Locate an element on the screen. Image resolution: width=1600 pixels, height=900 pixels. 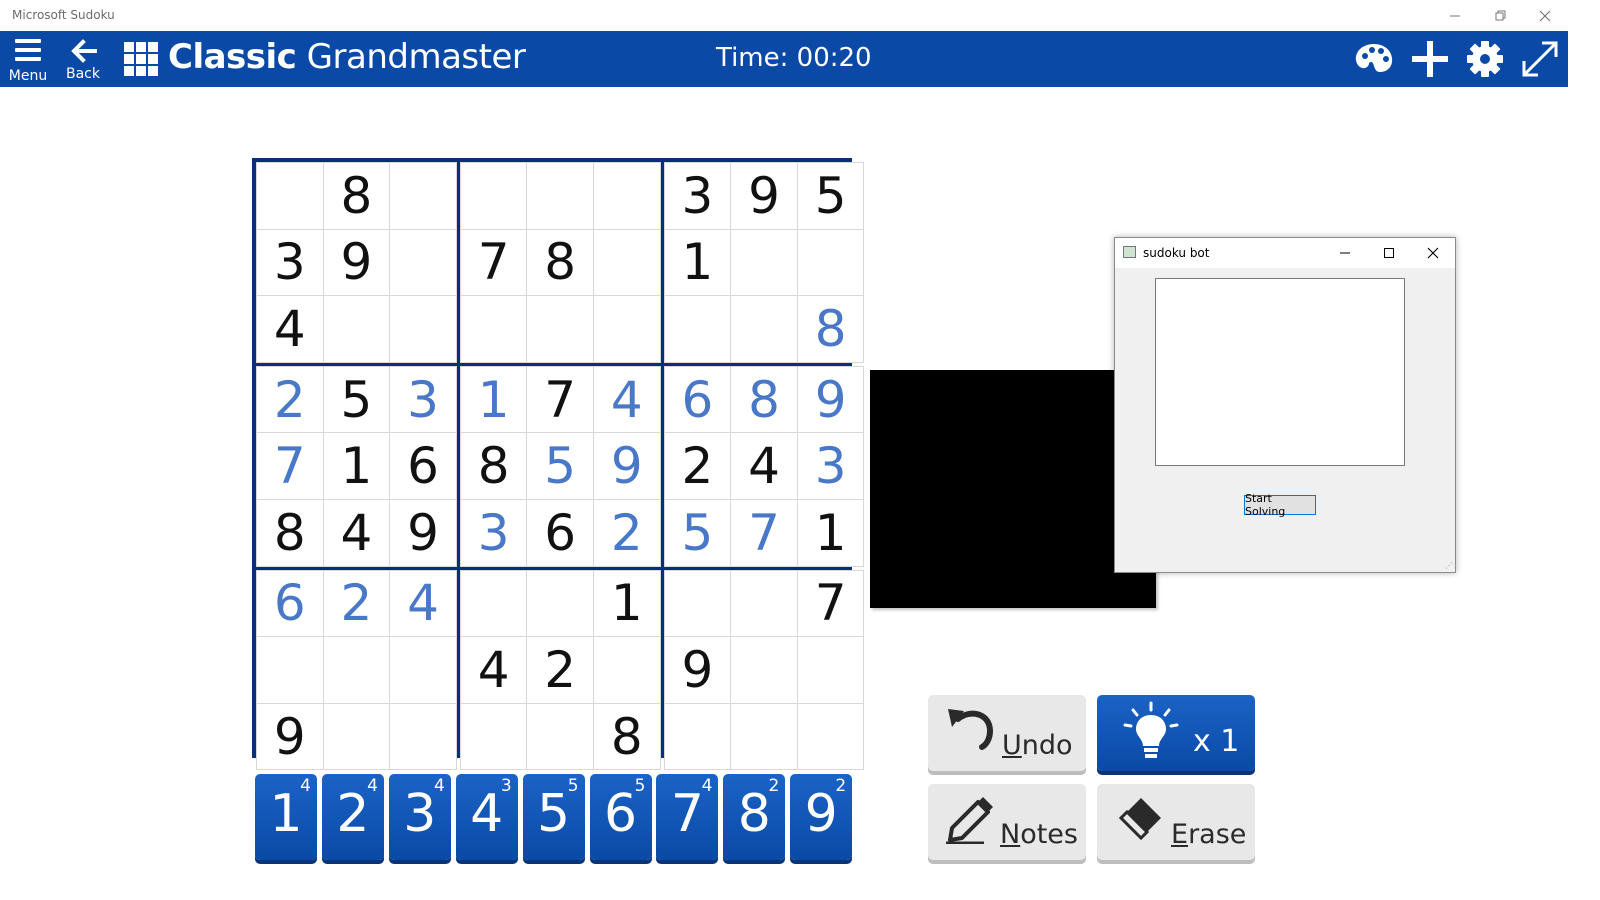
bot-minimize-button is located at coordinates (1345, 253).